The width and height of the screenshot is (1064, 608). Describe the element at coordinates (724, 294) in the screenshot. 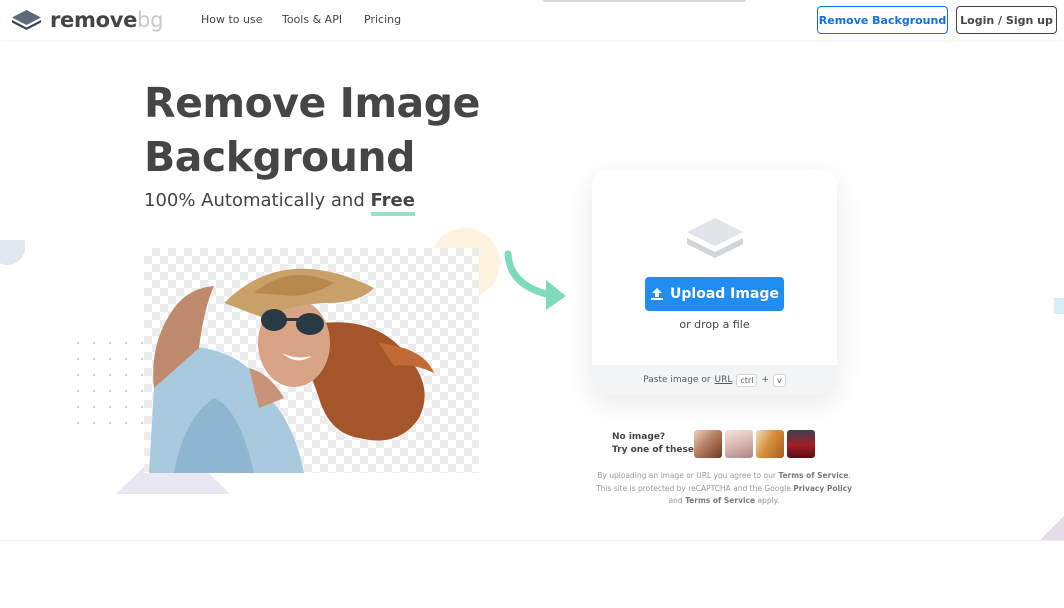

I see `upload-button-label: Upload Image` at that location.